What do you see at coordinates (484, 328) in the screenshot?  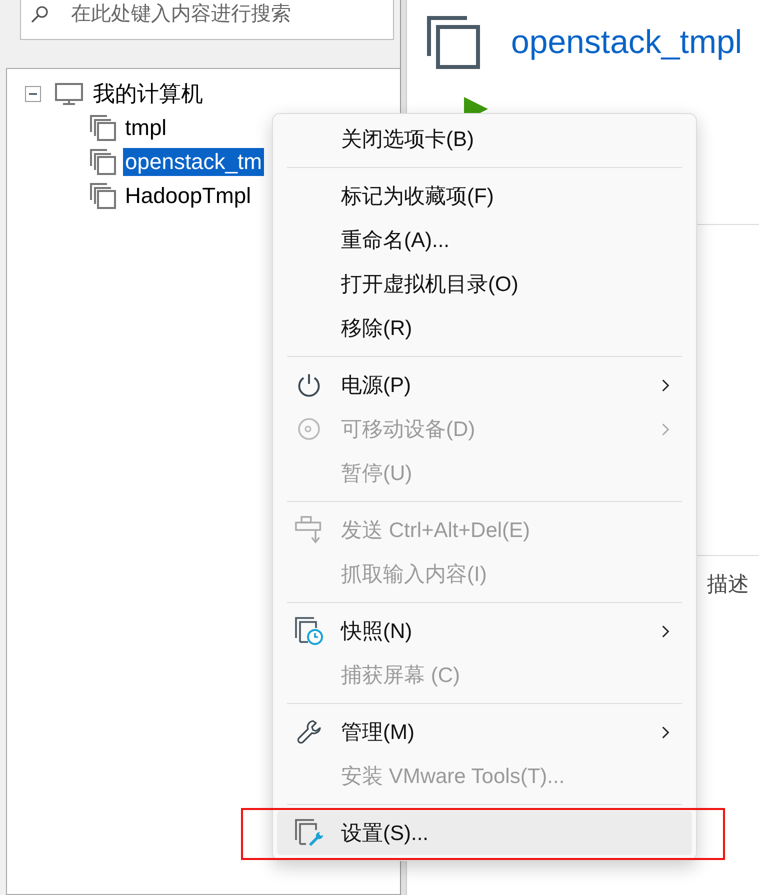 I see `menu-item: 移除(R)` at bounding box center [484, 328].